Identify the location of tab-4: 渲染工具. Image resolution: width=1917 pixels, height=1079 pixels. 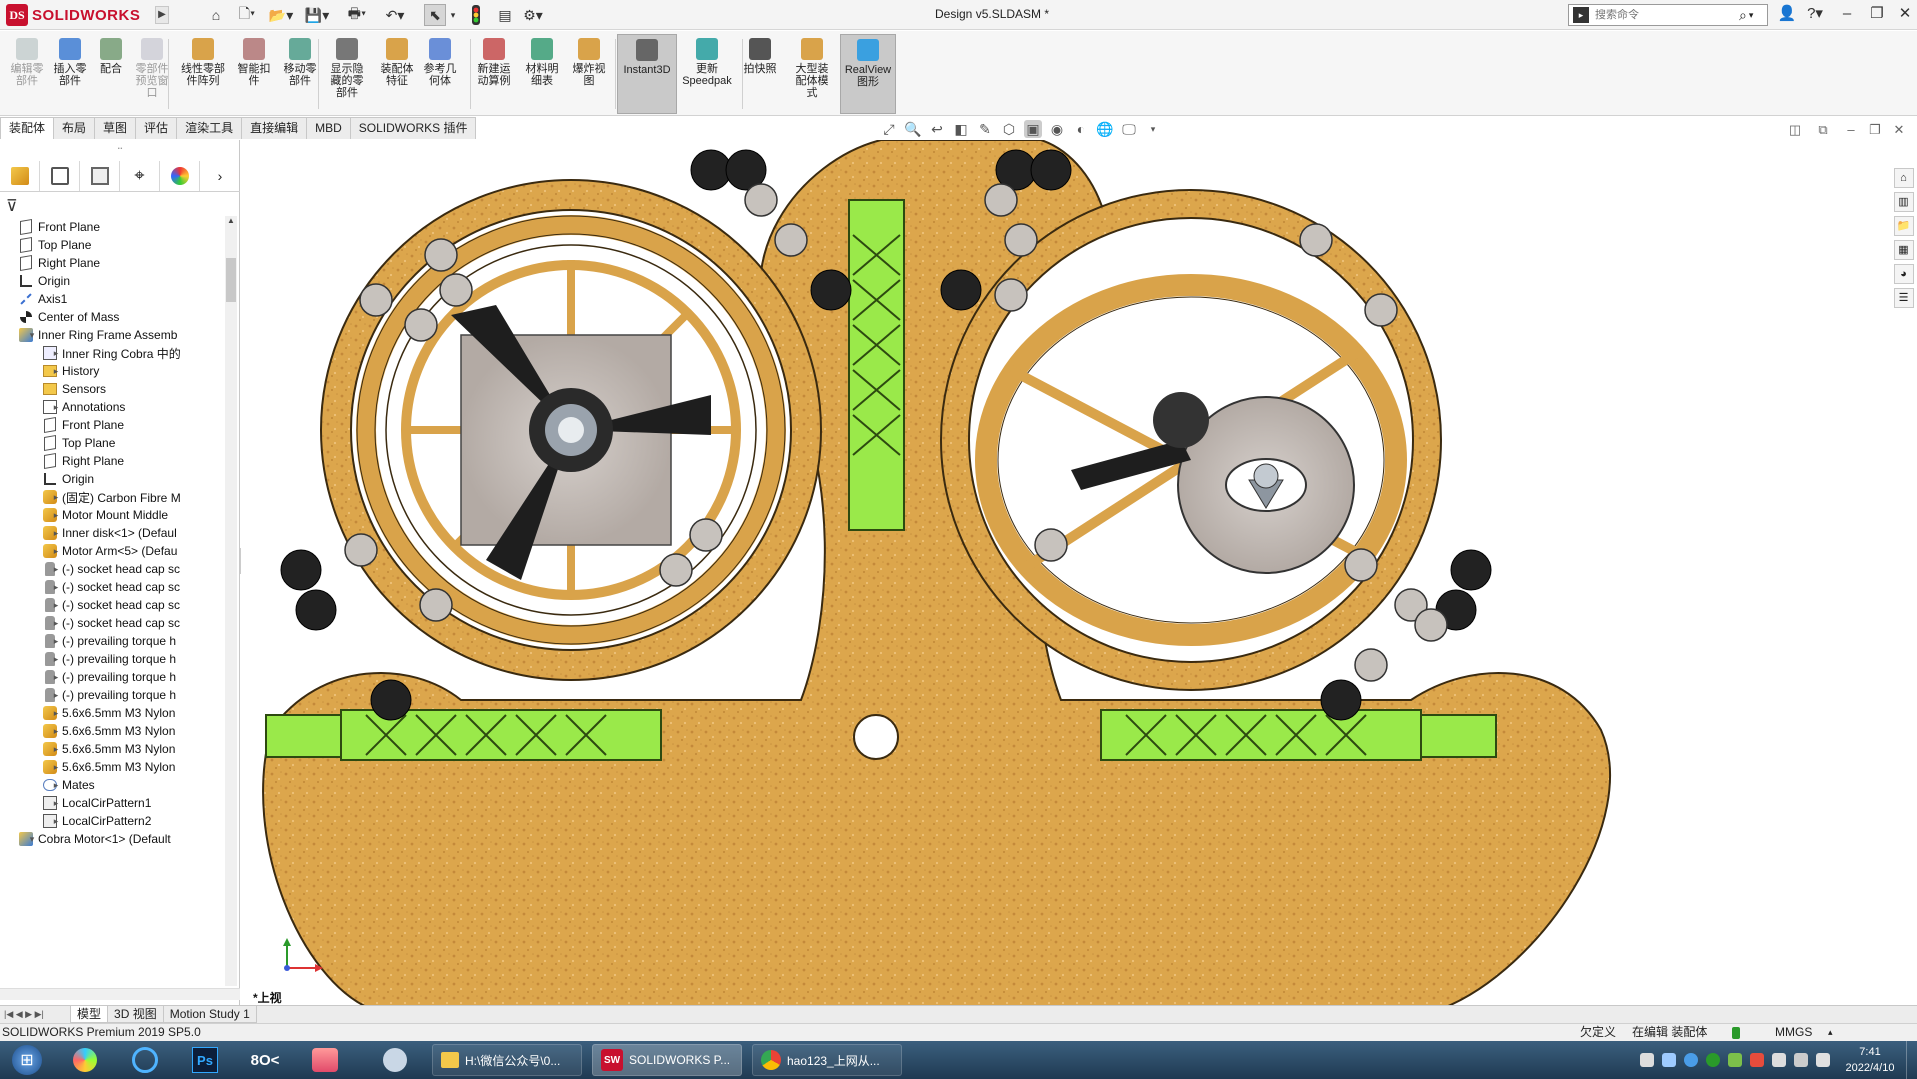
(209, 128).